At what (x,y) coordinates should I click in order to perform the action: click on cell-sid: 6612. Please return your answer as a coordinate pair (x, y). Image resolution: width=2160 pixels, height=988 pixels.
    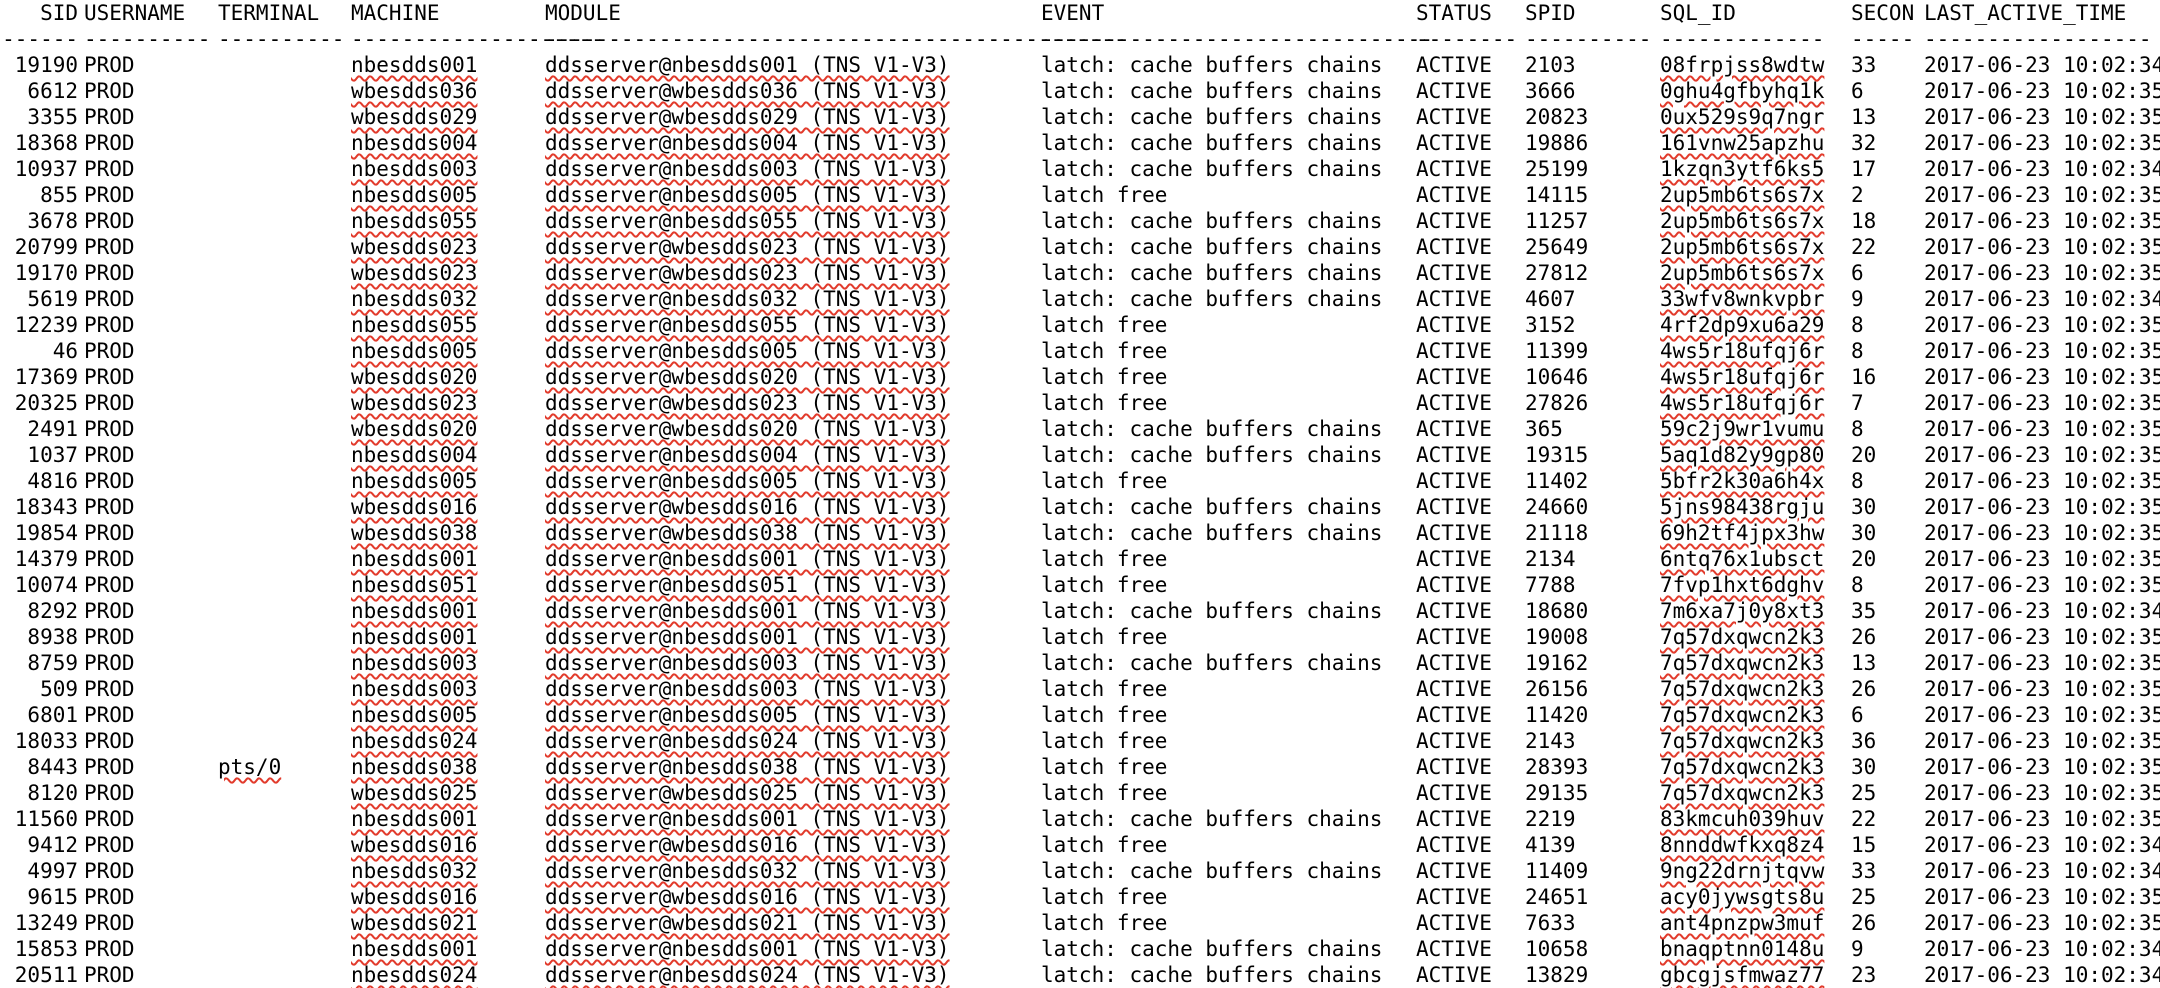
    Looking at the image, I should click on (39, 91).